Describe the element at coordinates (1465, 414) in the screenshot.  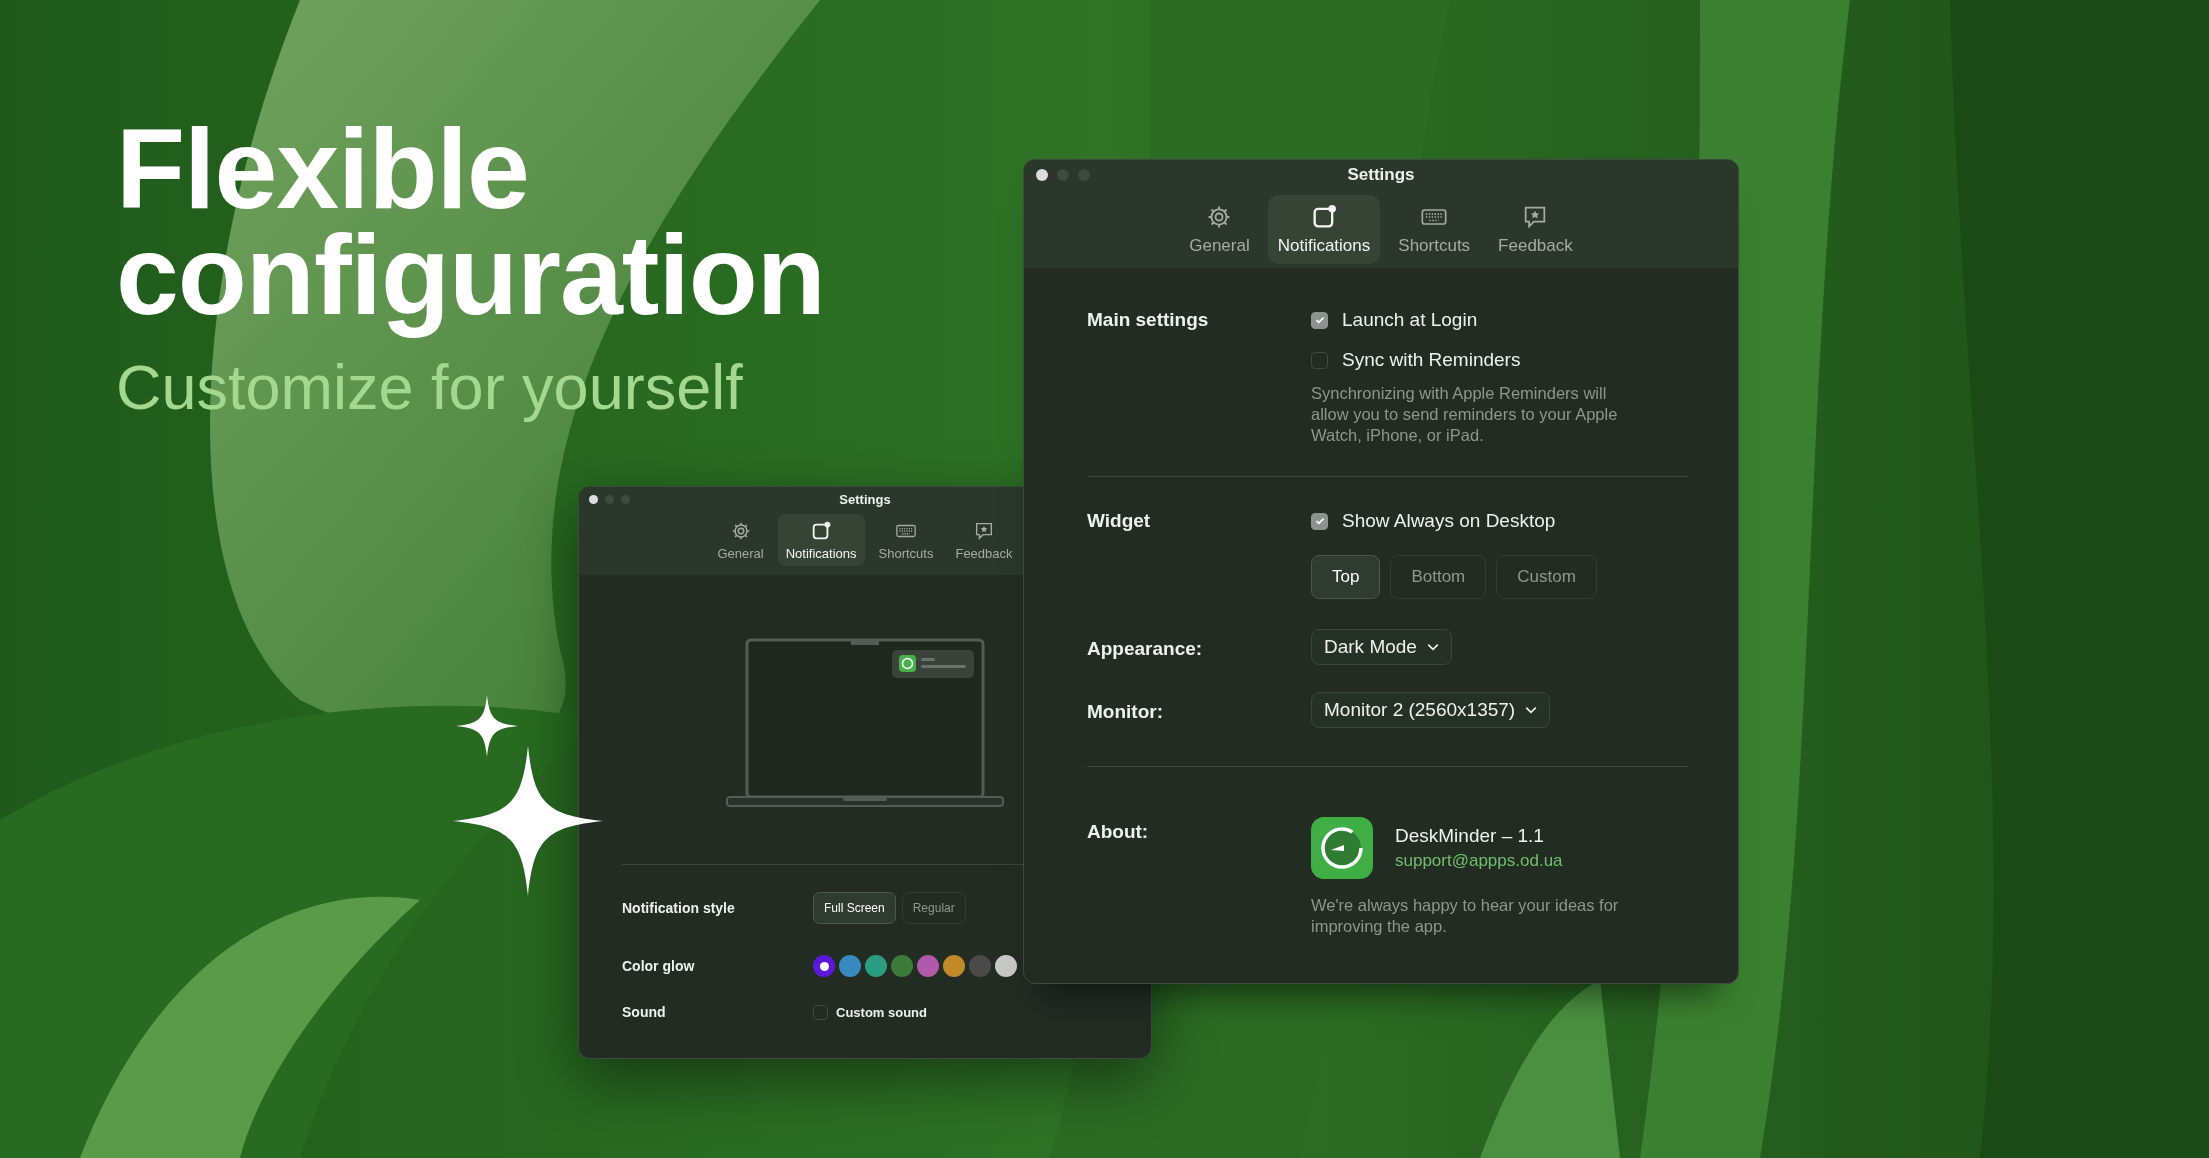
I see `help-text: Synchronizing with Apple Reminders will allow you to send reminders to your Apple Watch, iPhone, or iPad.` at that location.